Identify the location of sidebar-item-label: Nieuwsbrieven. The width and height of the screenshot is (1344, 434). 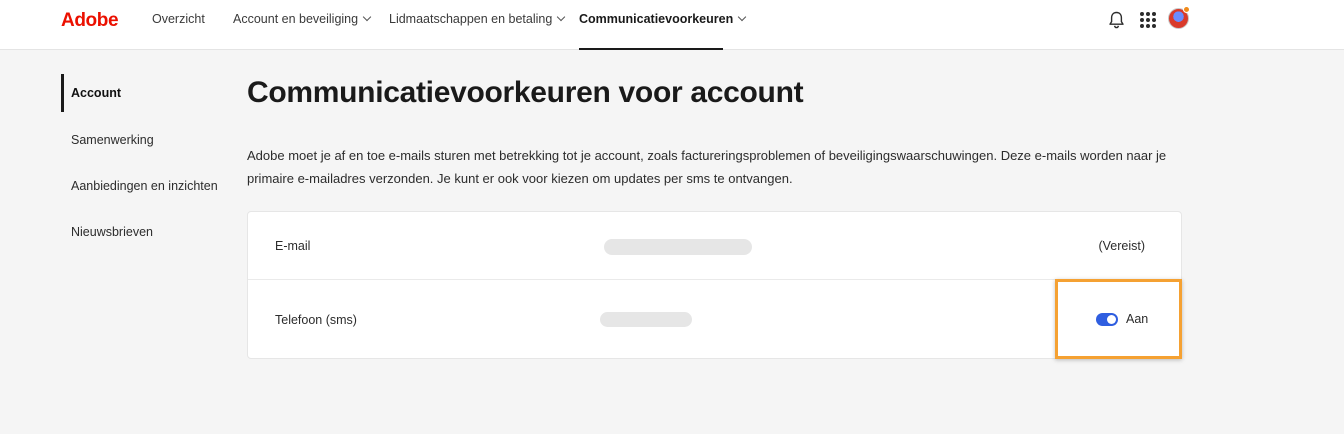
(112, 232).